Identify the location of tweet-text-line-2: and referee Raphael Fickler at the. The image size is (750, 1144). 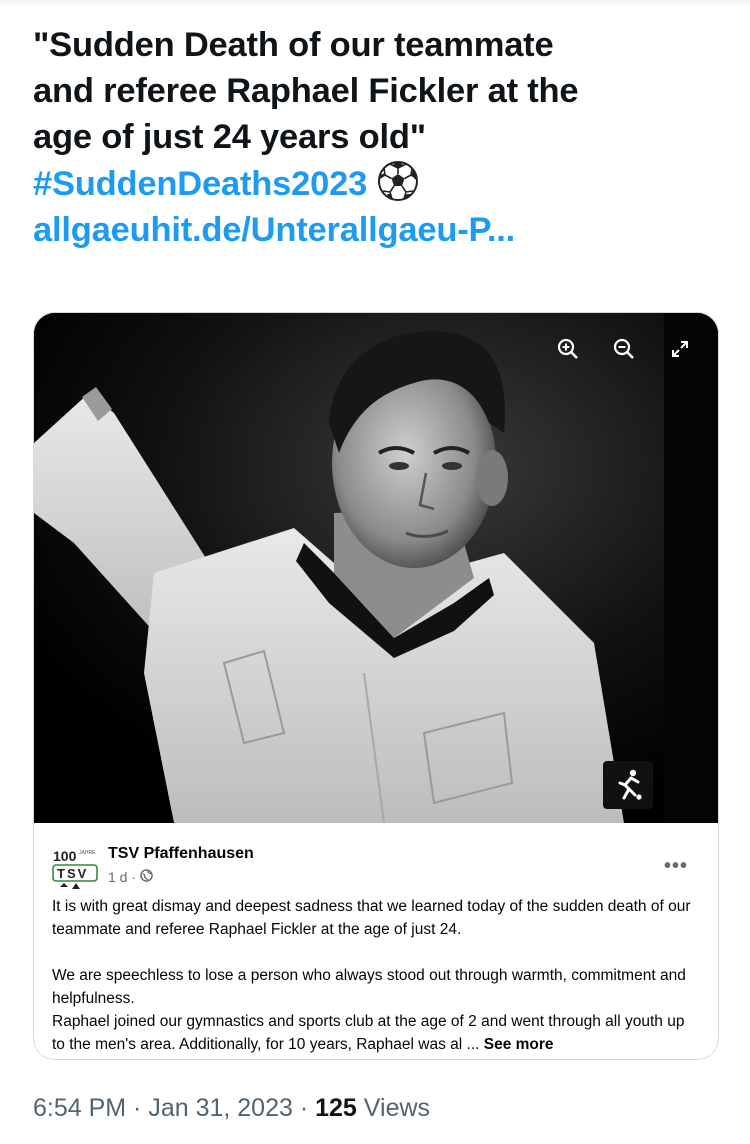
(306, 91).